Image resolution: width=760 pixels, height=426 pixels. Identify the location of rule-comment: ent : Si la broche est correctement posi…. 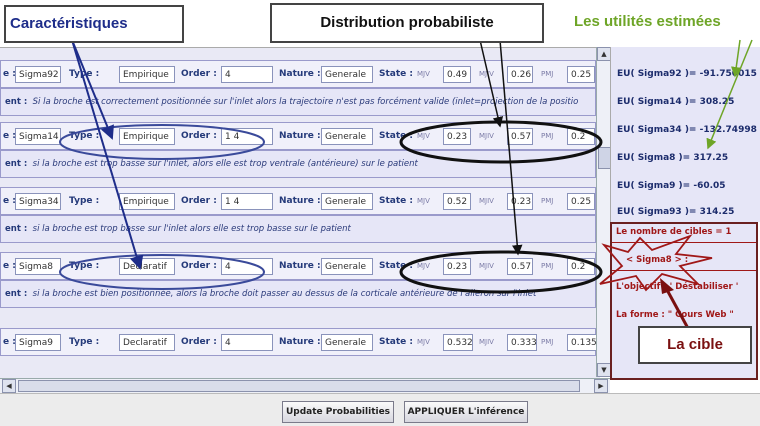
(292, 102).